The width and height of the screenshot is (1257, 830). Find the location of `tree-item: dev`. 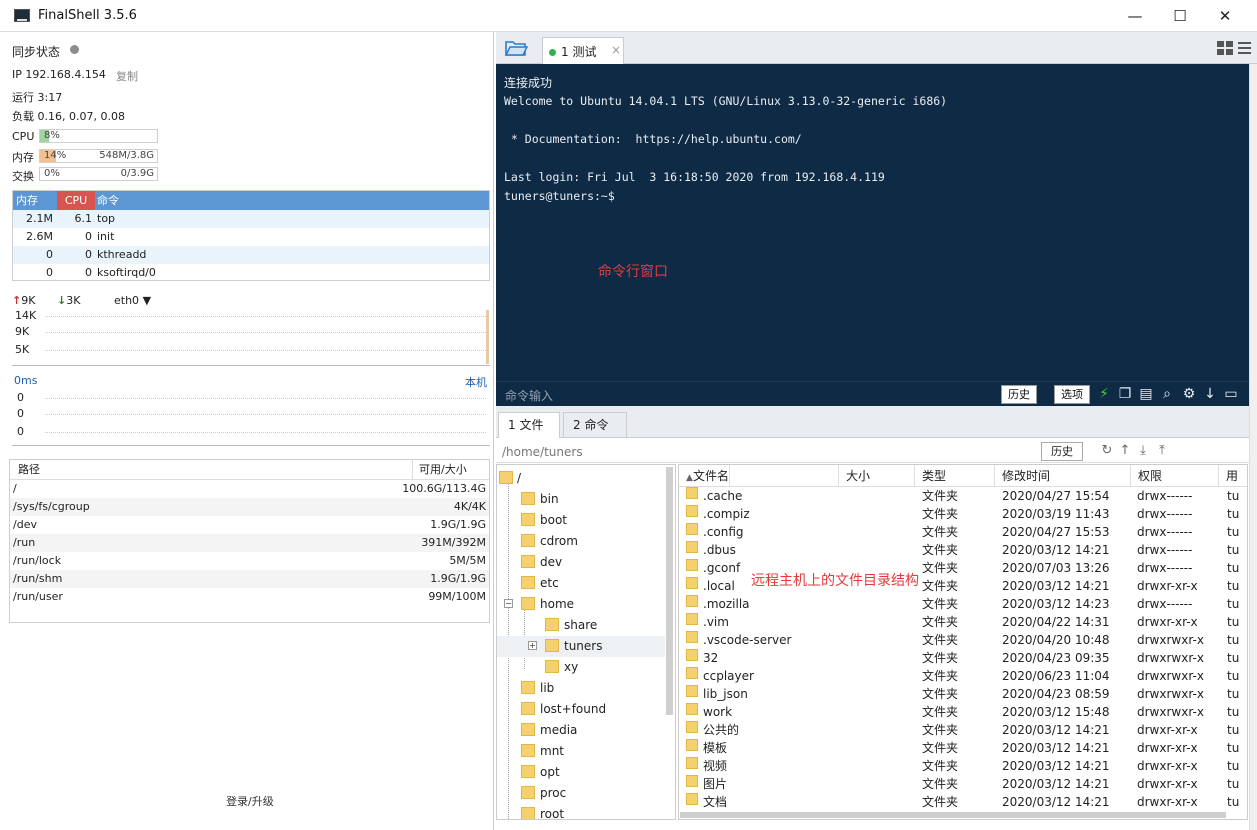

tree-item: dev is located at coordinates (581, 562).